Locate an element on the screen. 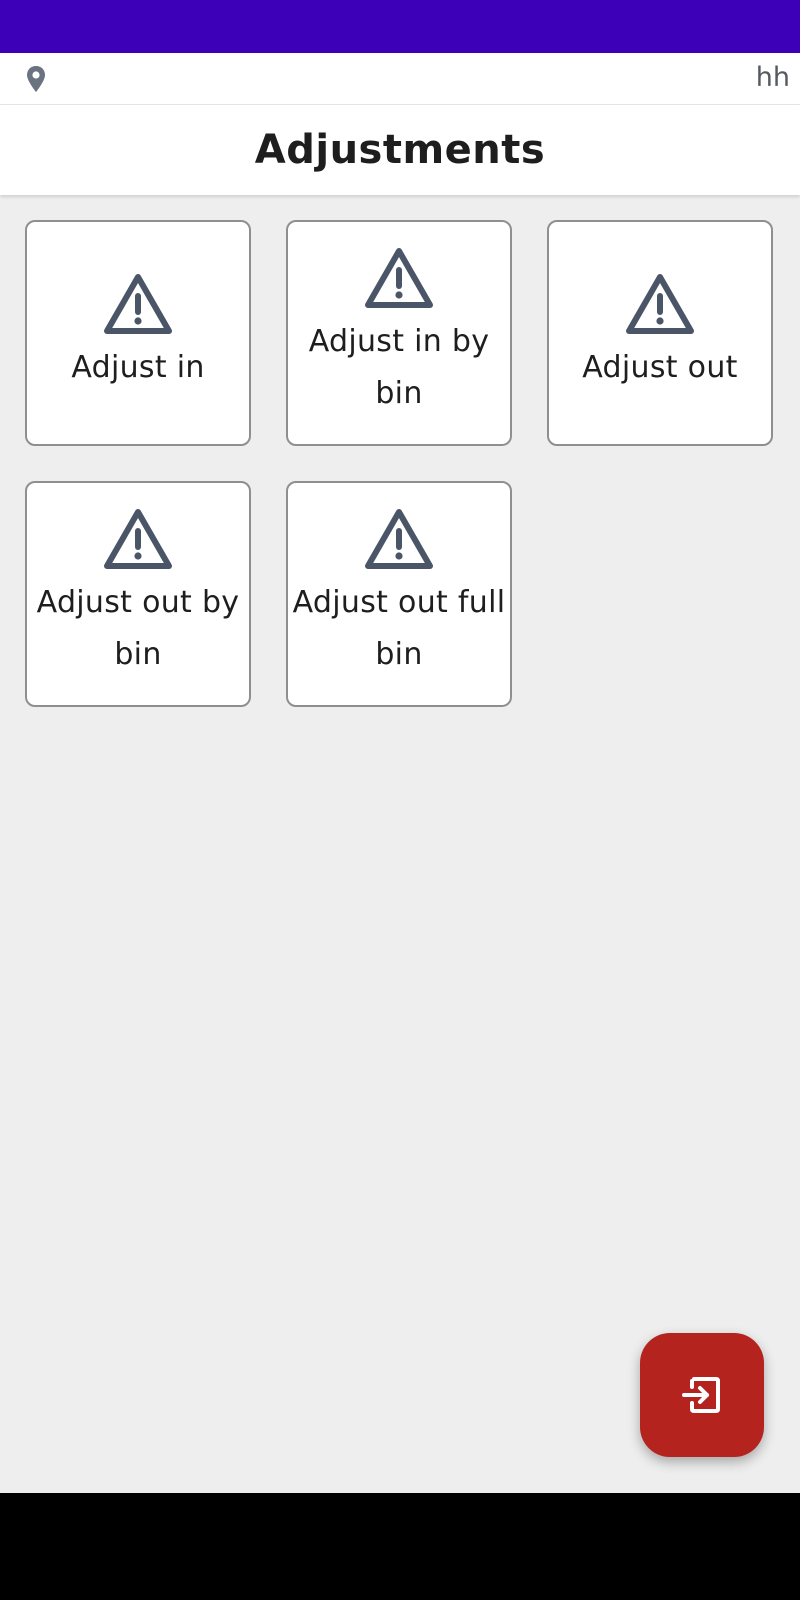  tile-label: Adjust out by bin is located at coordinates (138, 628).